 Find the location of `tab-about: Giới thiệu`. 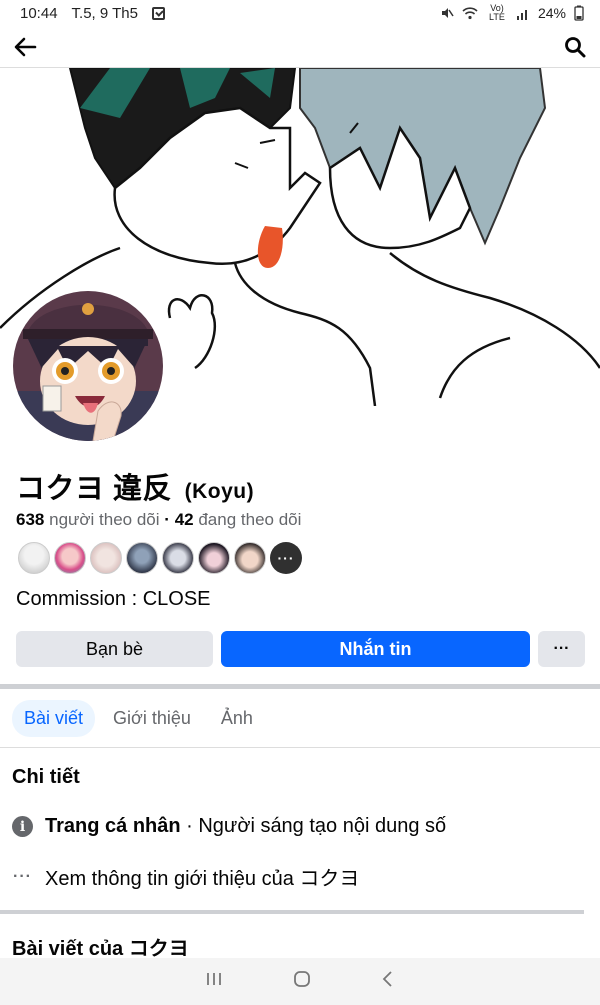

tab-about: Giới thiệu is located at coordinates (152, 718).